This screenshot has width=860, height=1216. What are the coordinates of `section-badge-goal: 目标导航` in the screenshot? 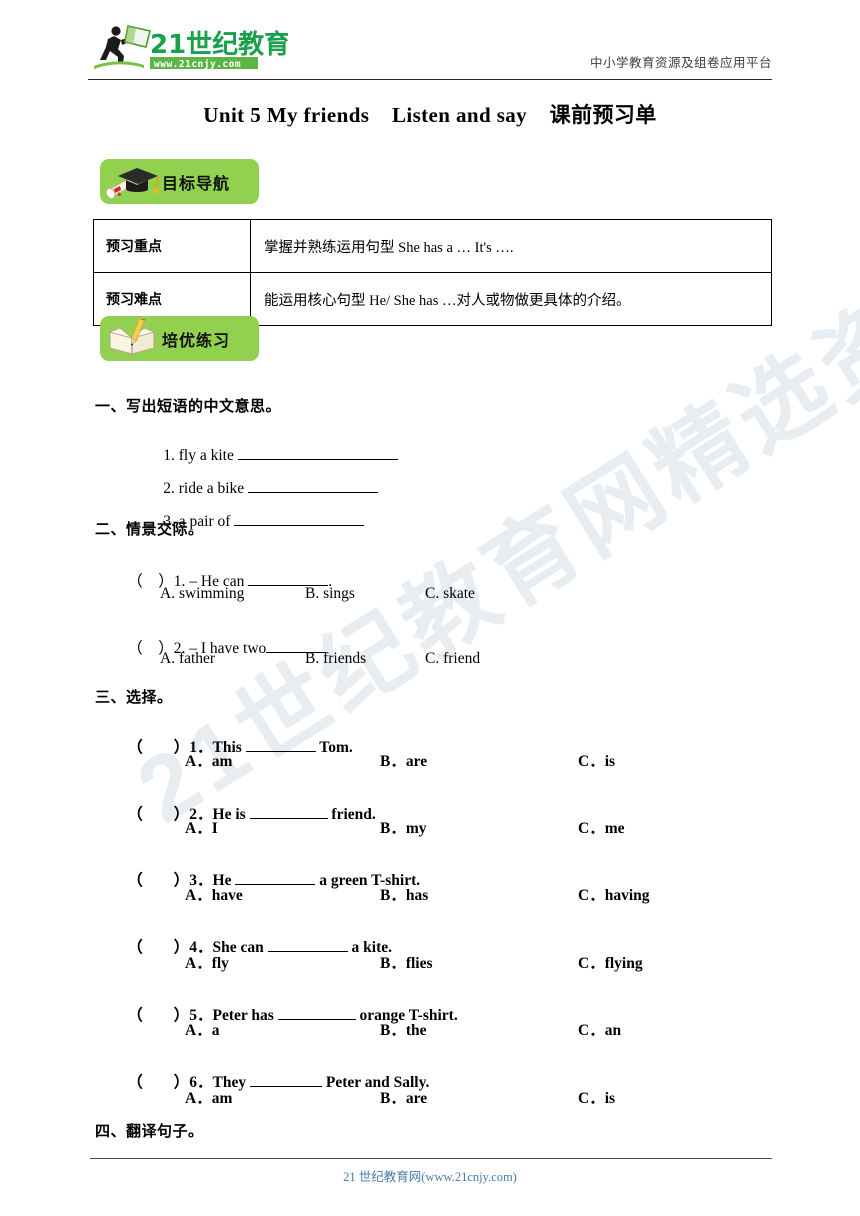 It's located at (179, 181).